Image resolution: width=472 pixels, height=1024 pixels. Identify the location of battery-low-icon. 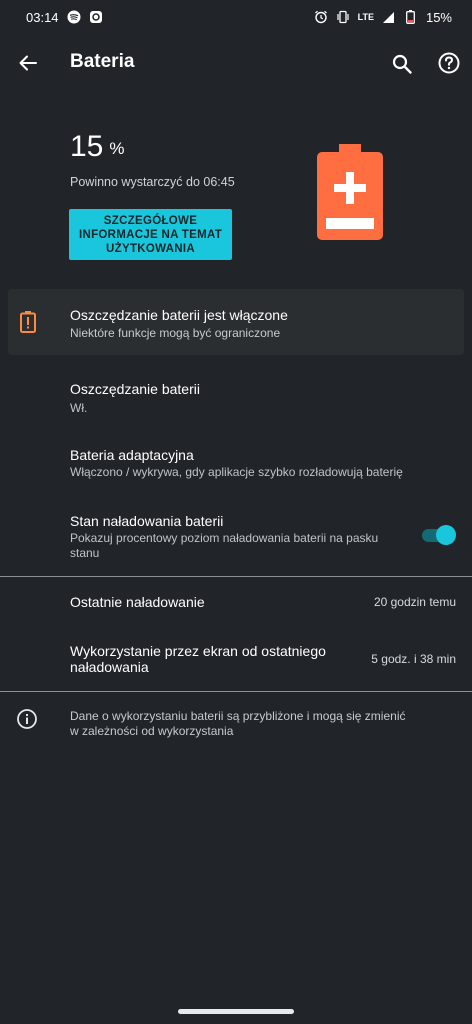
(411, 17).